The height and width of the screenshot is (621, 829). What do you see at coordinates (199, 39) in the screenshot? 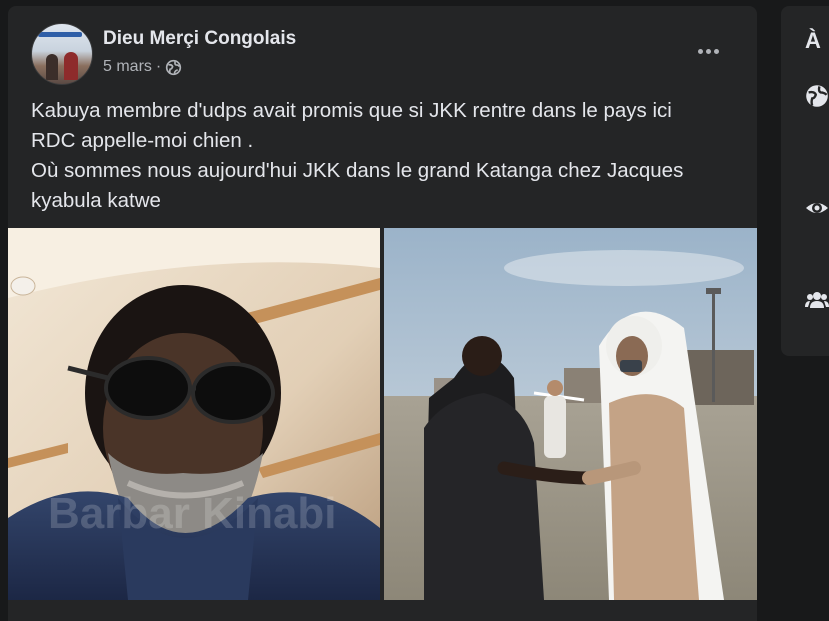
I see `author-name: Dieu Merçi Congolais` at bounding box center [199, 39].